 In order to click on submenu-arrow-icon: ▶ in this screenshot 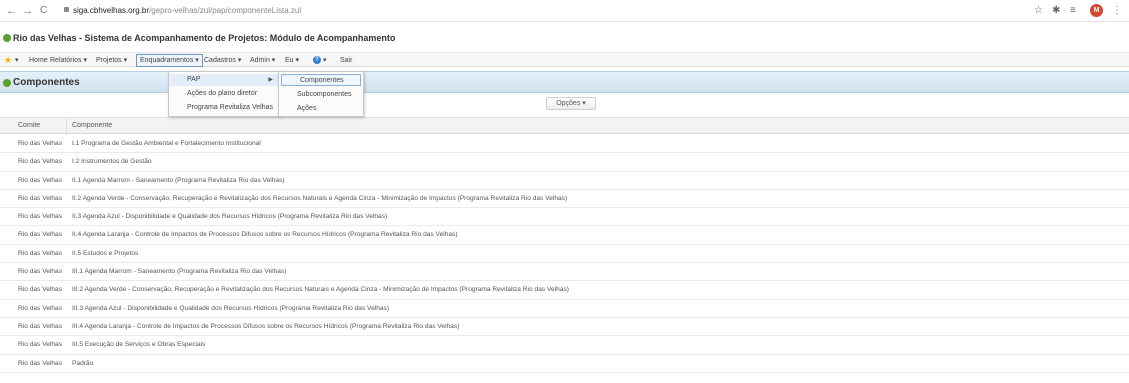, I will do `click(270, 80)`.